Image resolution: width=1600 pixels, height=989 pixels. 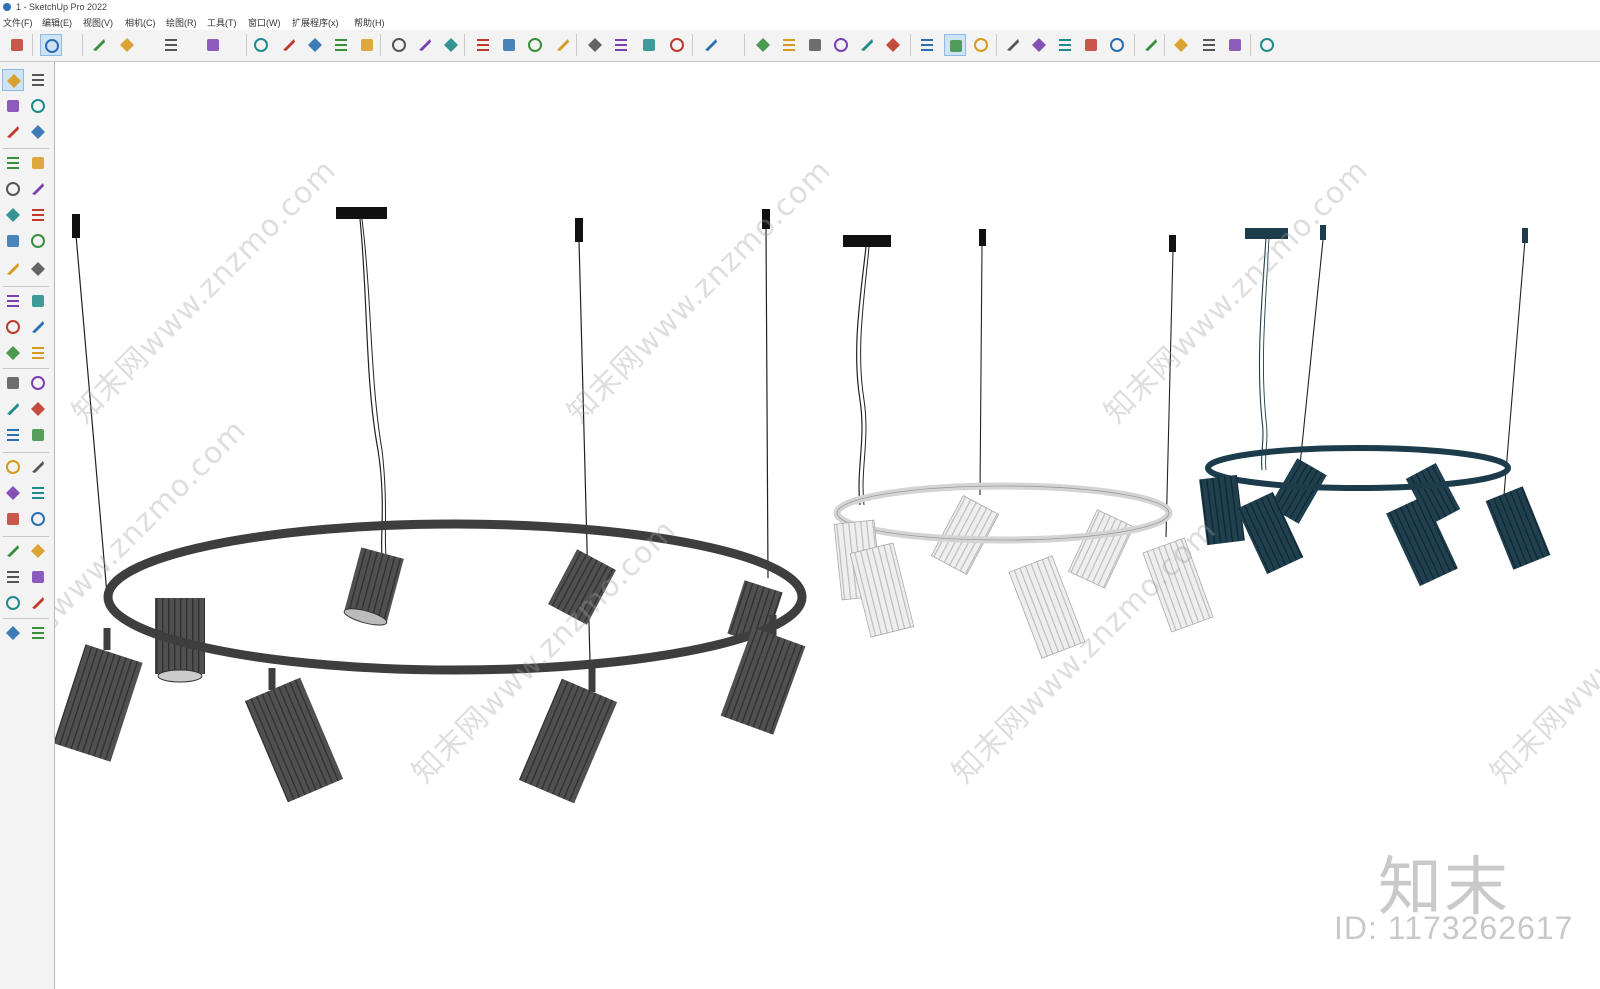 I want to click on sandbox-tool-button, so click(x=13, y=603).